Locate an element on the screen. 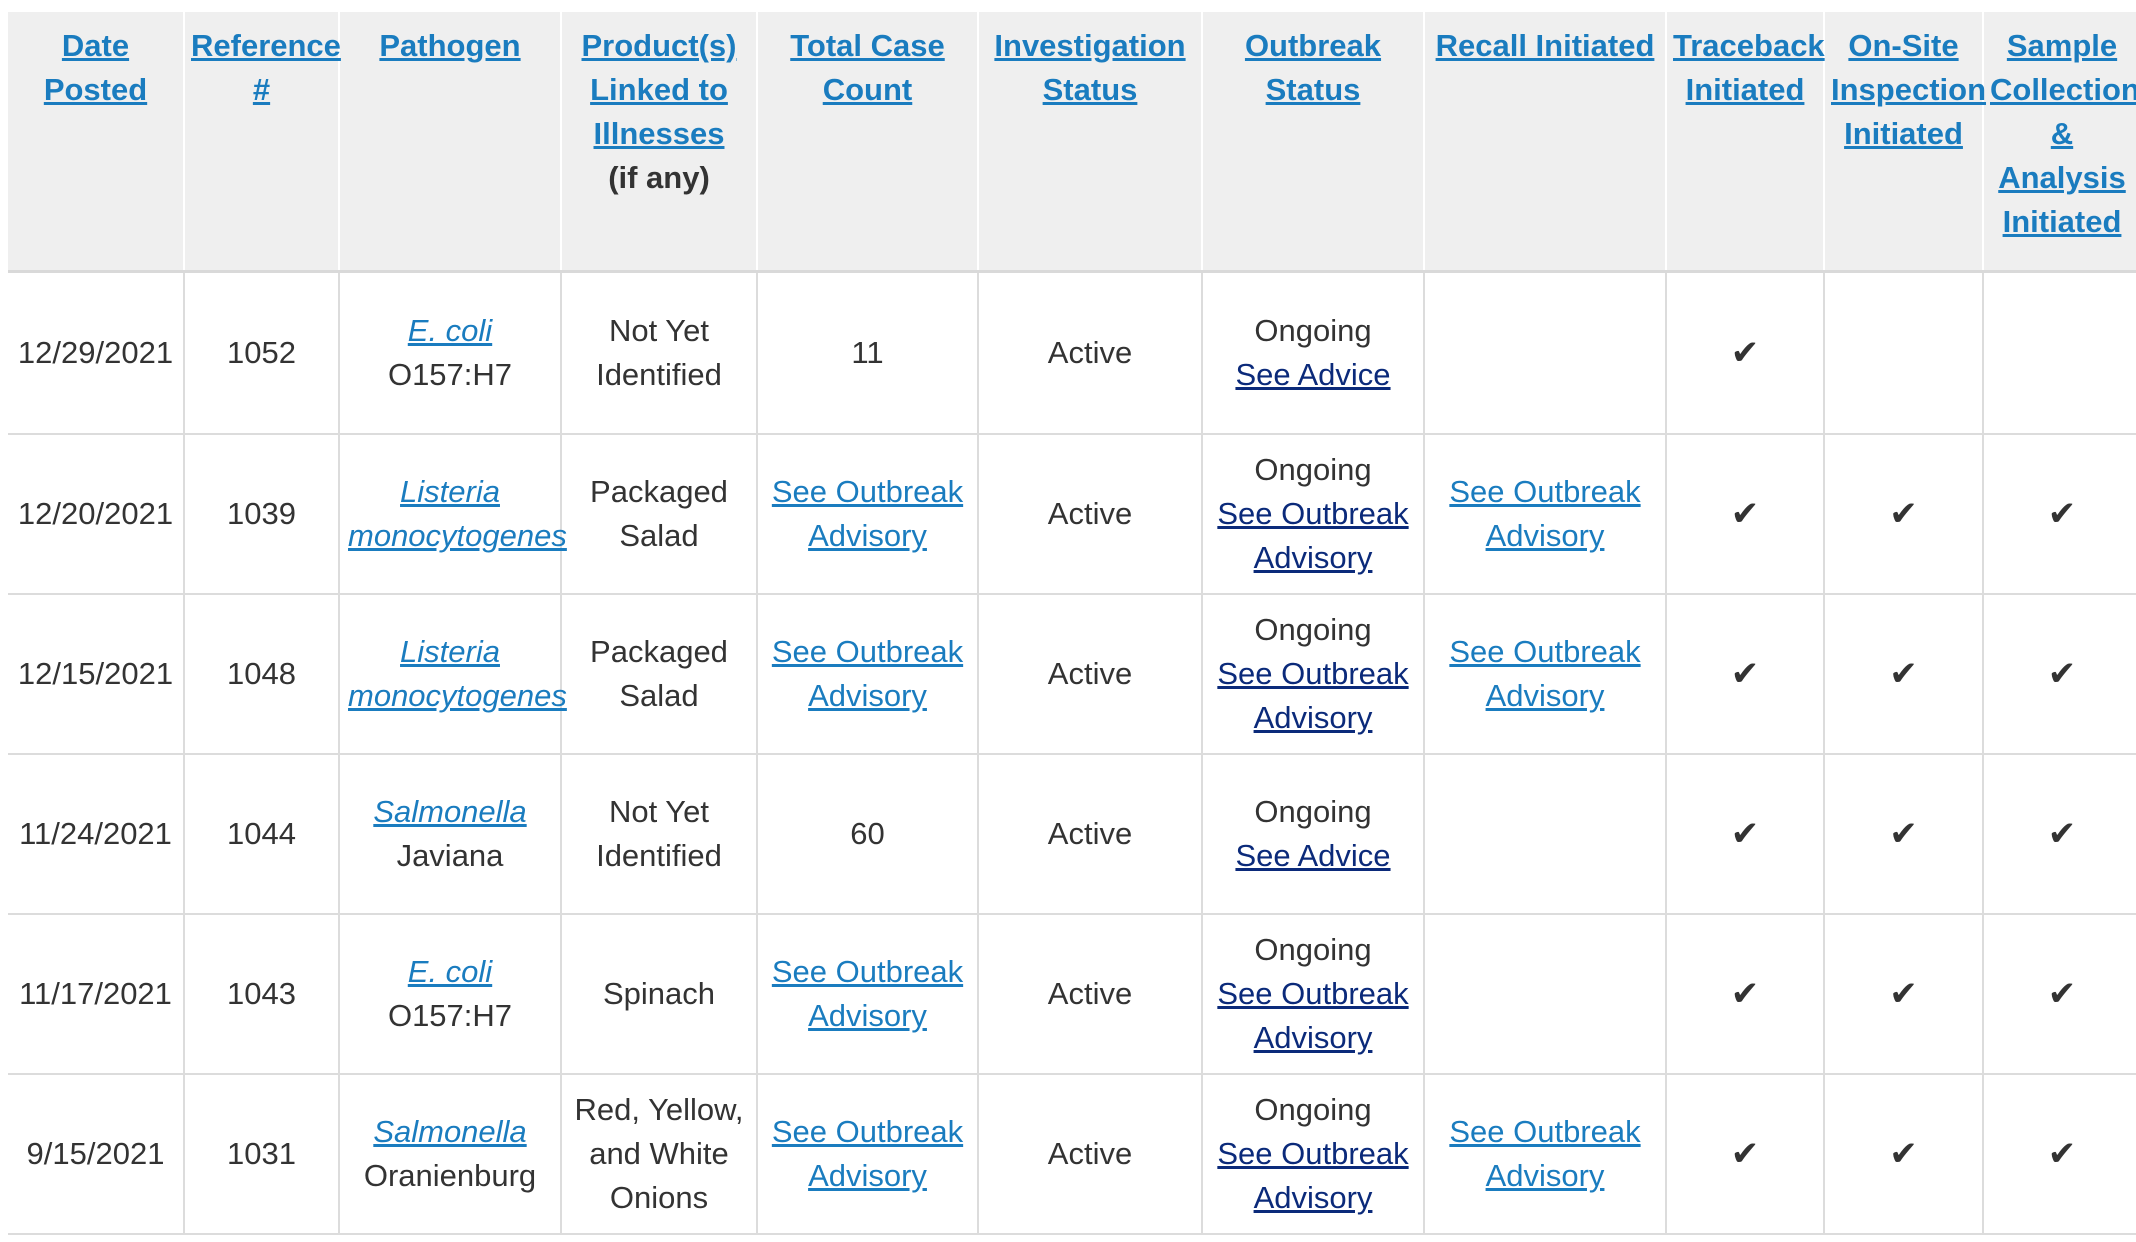  sort-date-posted-link: Date Posted is located at coordinates (95, 67).